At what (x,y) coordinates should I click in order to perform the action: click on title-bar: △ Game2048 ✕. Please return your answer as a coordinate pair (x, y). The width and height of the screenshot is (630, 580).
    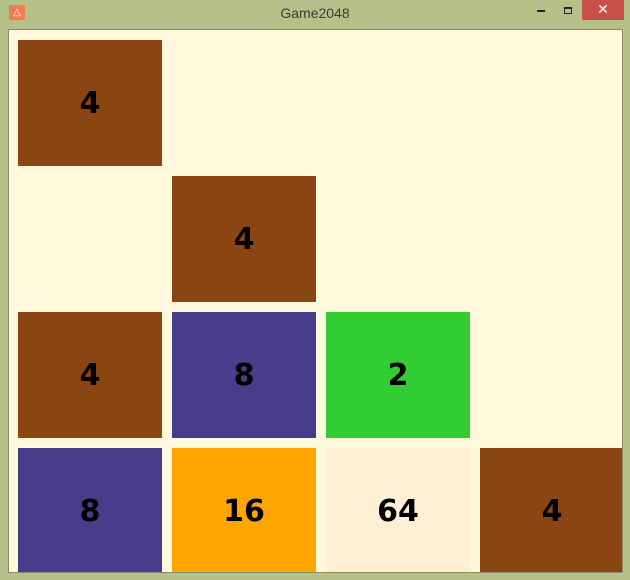
    Looking at the image, I should click on (315, 14).